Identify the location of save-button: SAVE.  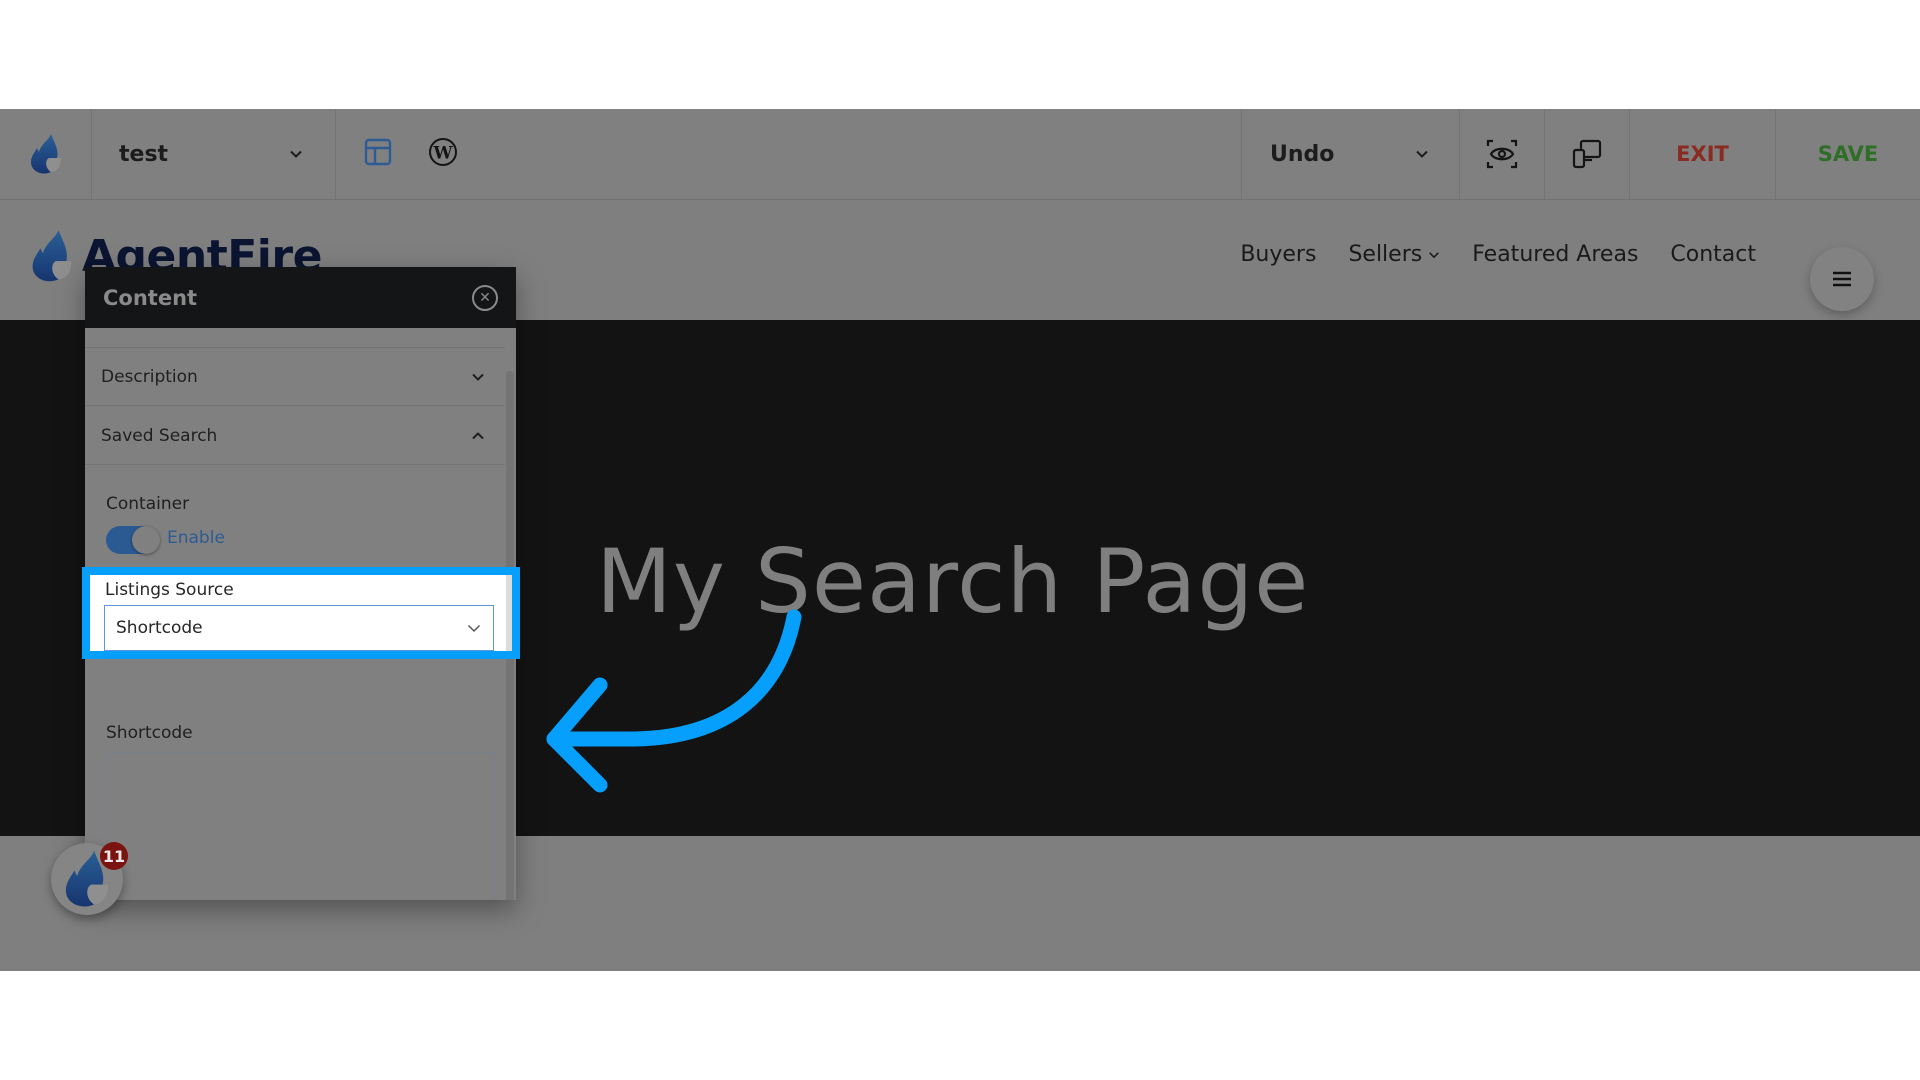
(1848, 154).